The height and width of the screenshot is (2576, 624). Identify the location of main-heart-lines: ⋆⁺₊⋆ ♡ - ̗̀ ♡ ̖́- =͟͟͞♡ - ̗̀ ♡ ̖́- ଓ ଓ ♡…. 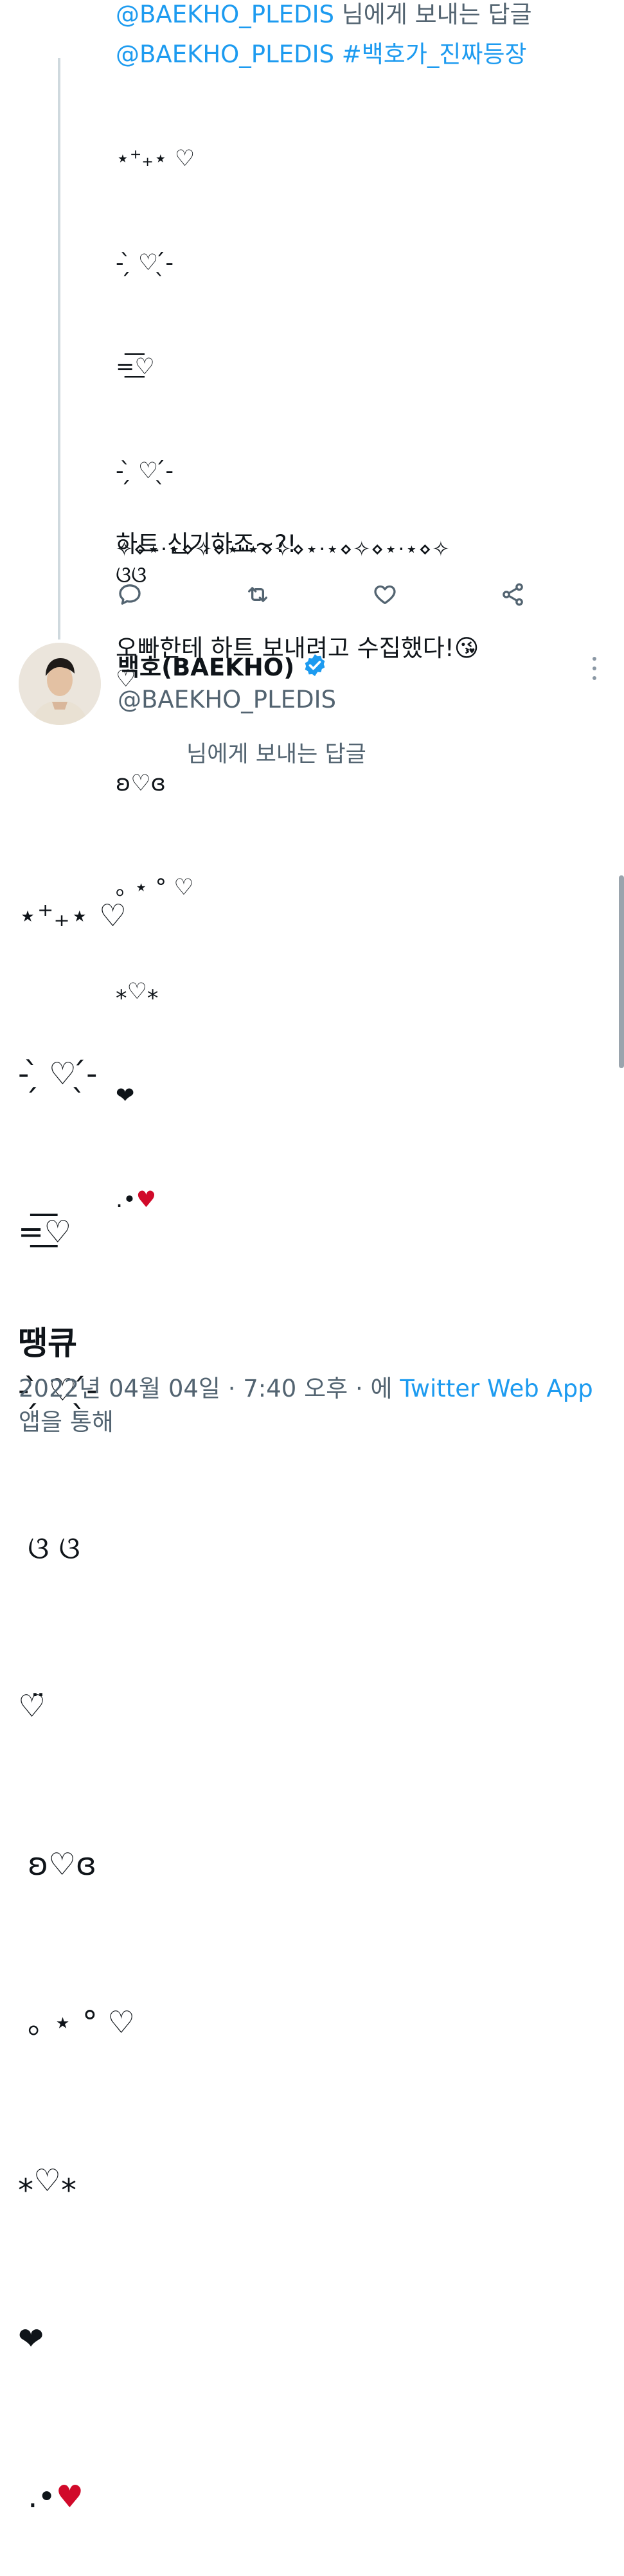
(77, 1680).